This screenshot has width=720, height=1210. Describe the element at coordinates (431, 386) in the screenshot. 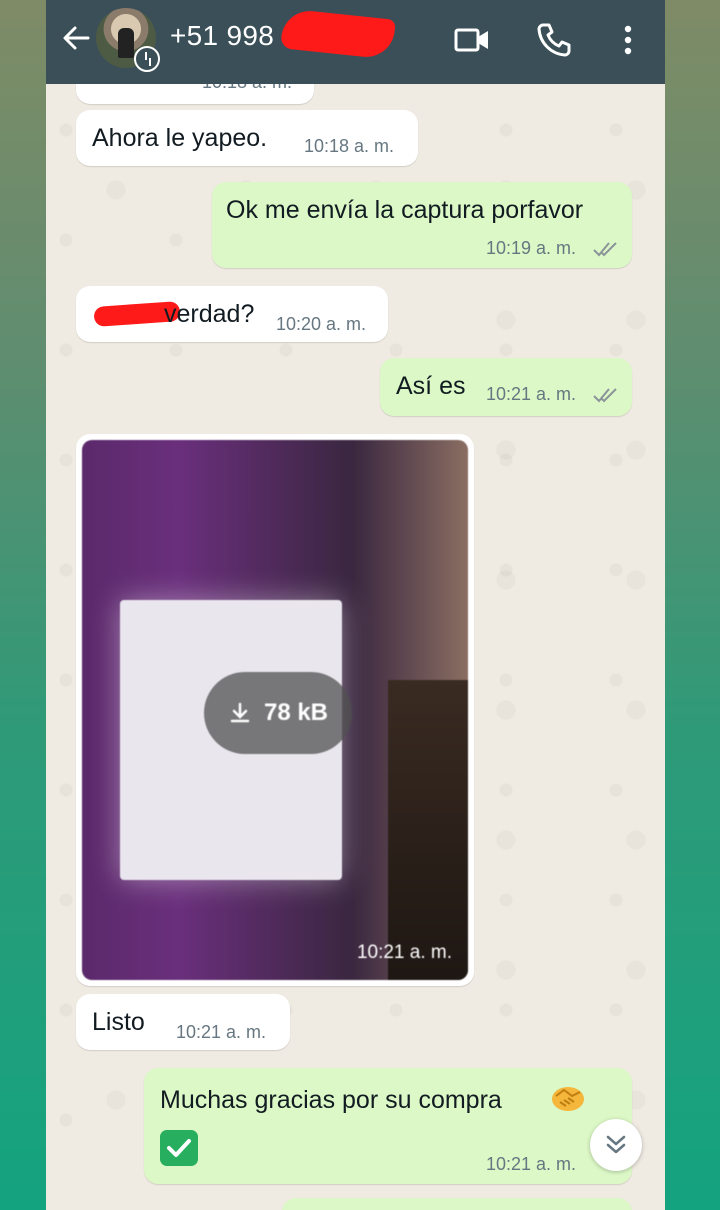

I see `message-text: Así es` at that location.